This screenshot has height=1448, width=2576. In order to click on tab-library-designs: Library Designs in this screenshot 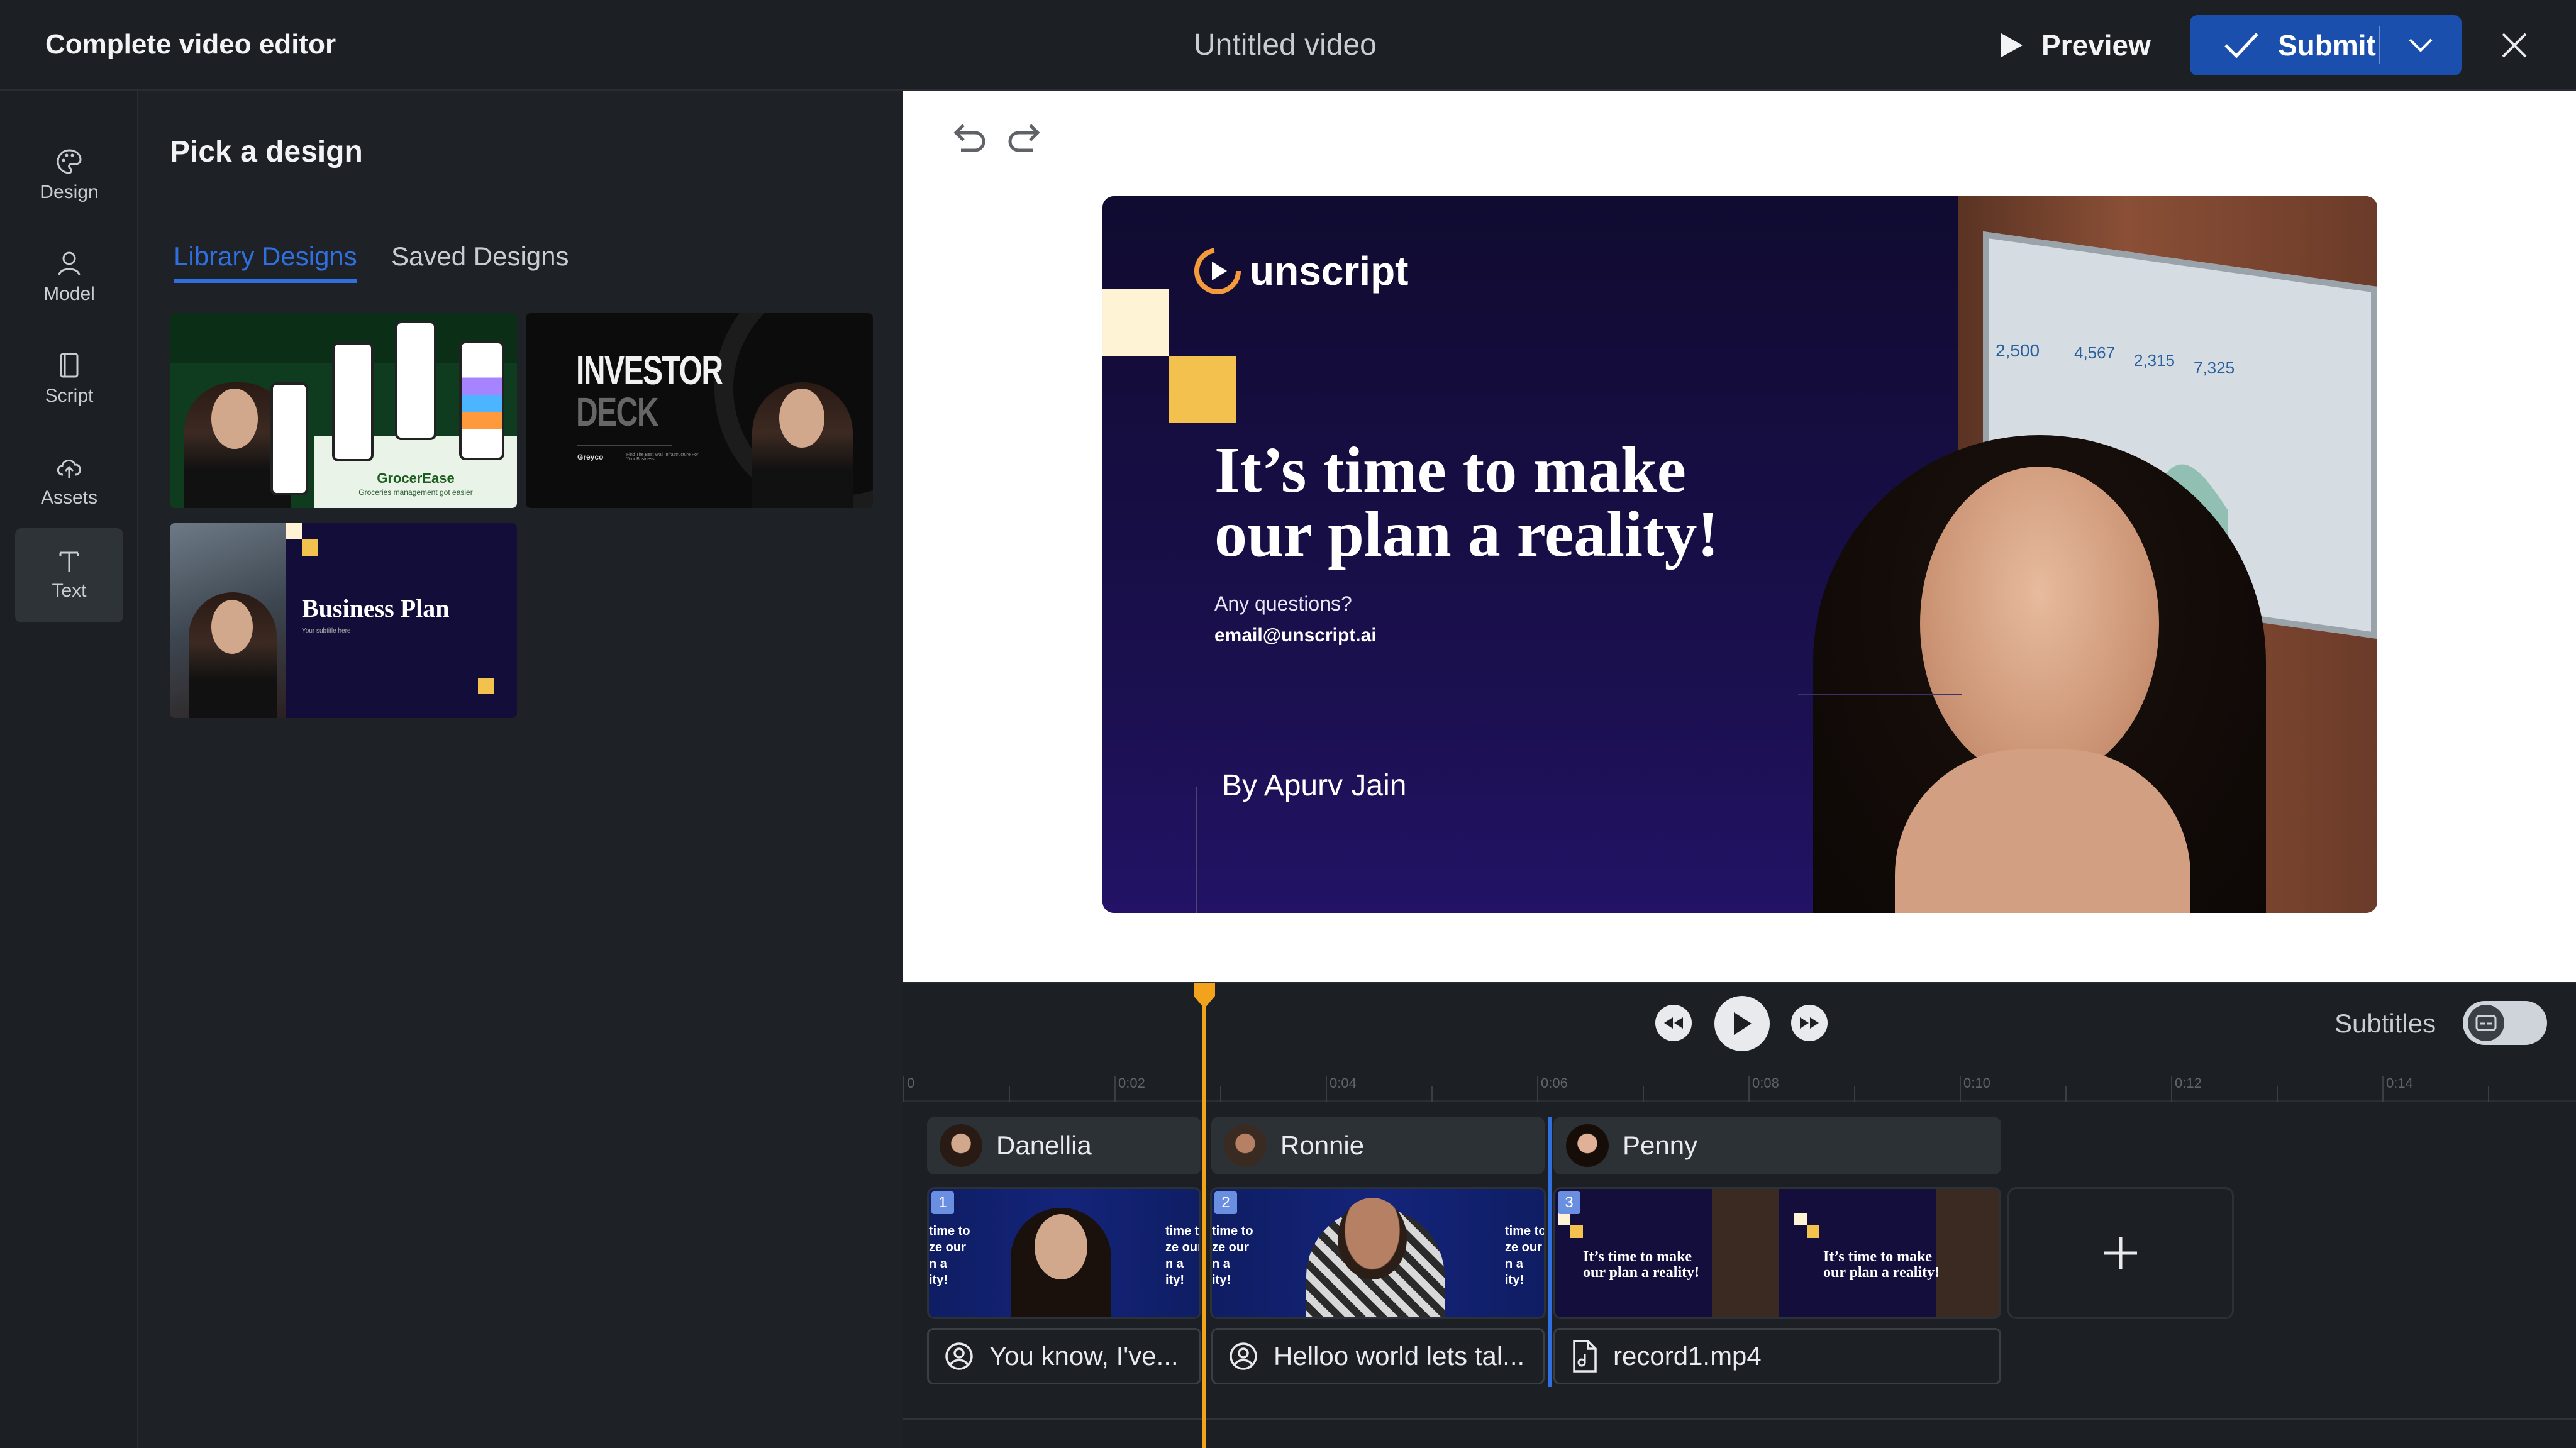, I will do `click(265, 262)`.